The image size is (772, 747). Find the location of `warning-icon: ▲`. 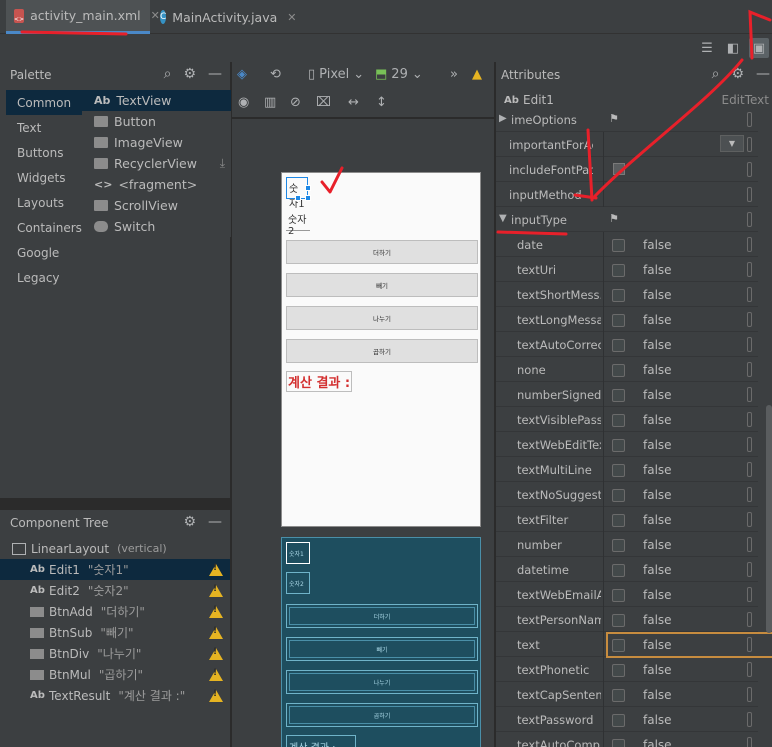

warning-icon: ▲ is located at coordinates (477, 74).